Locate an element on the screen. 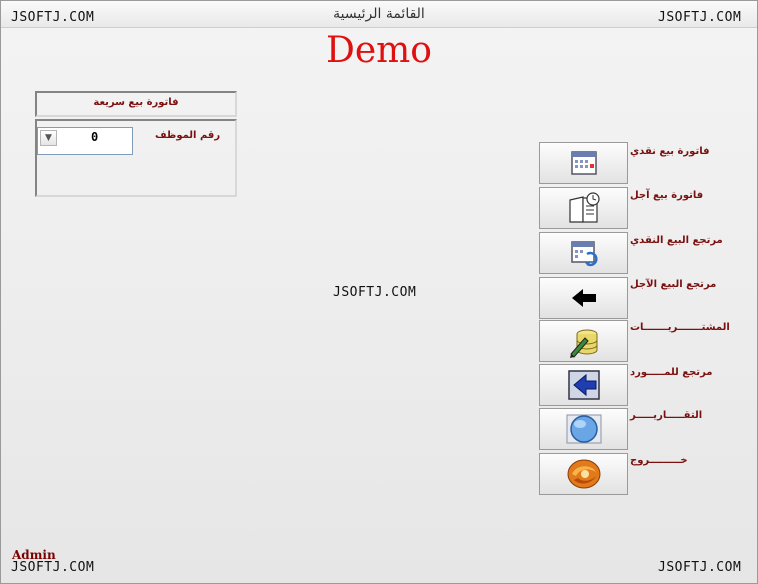 The image size is (758, 584). arrow-left-icon is located at coordinates (583, 298).